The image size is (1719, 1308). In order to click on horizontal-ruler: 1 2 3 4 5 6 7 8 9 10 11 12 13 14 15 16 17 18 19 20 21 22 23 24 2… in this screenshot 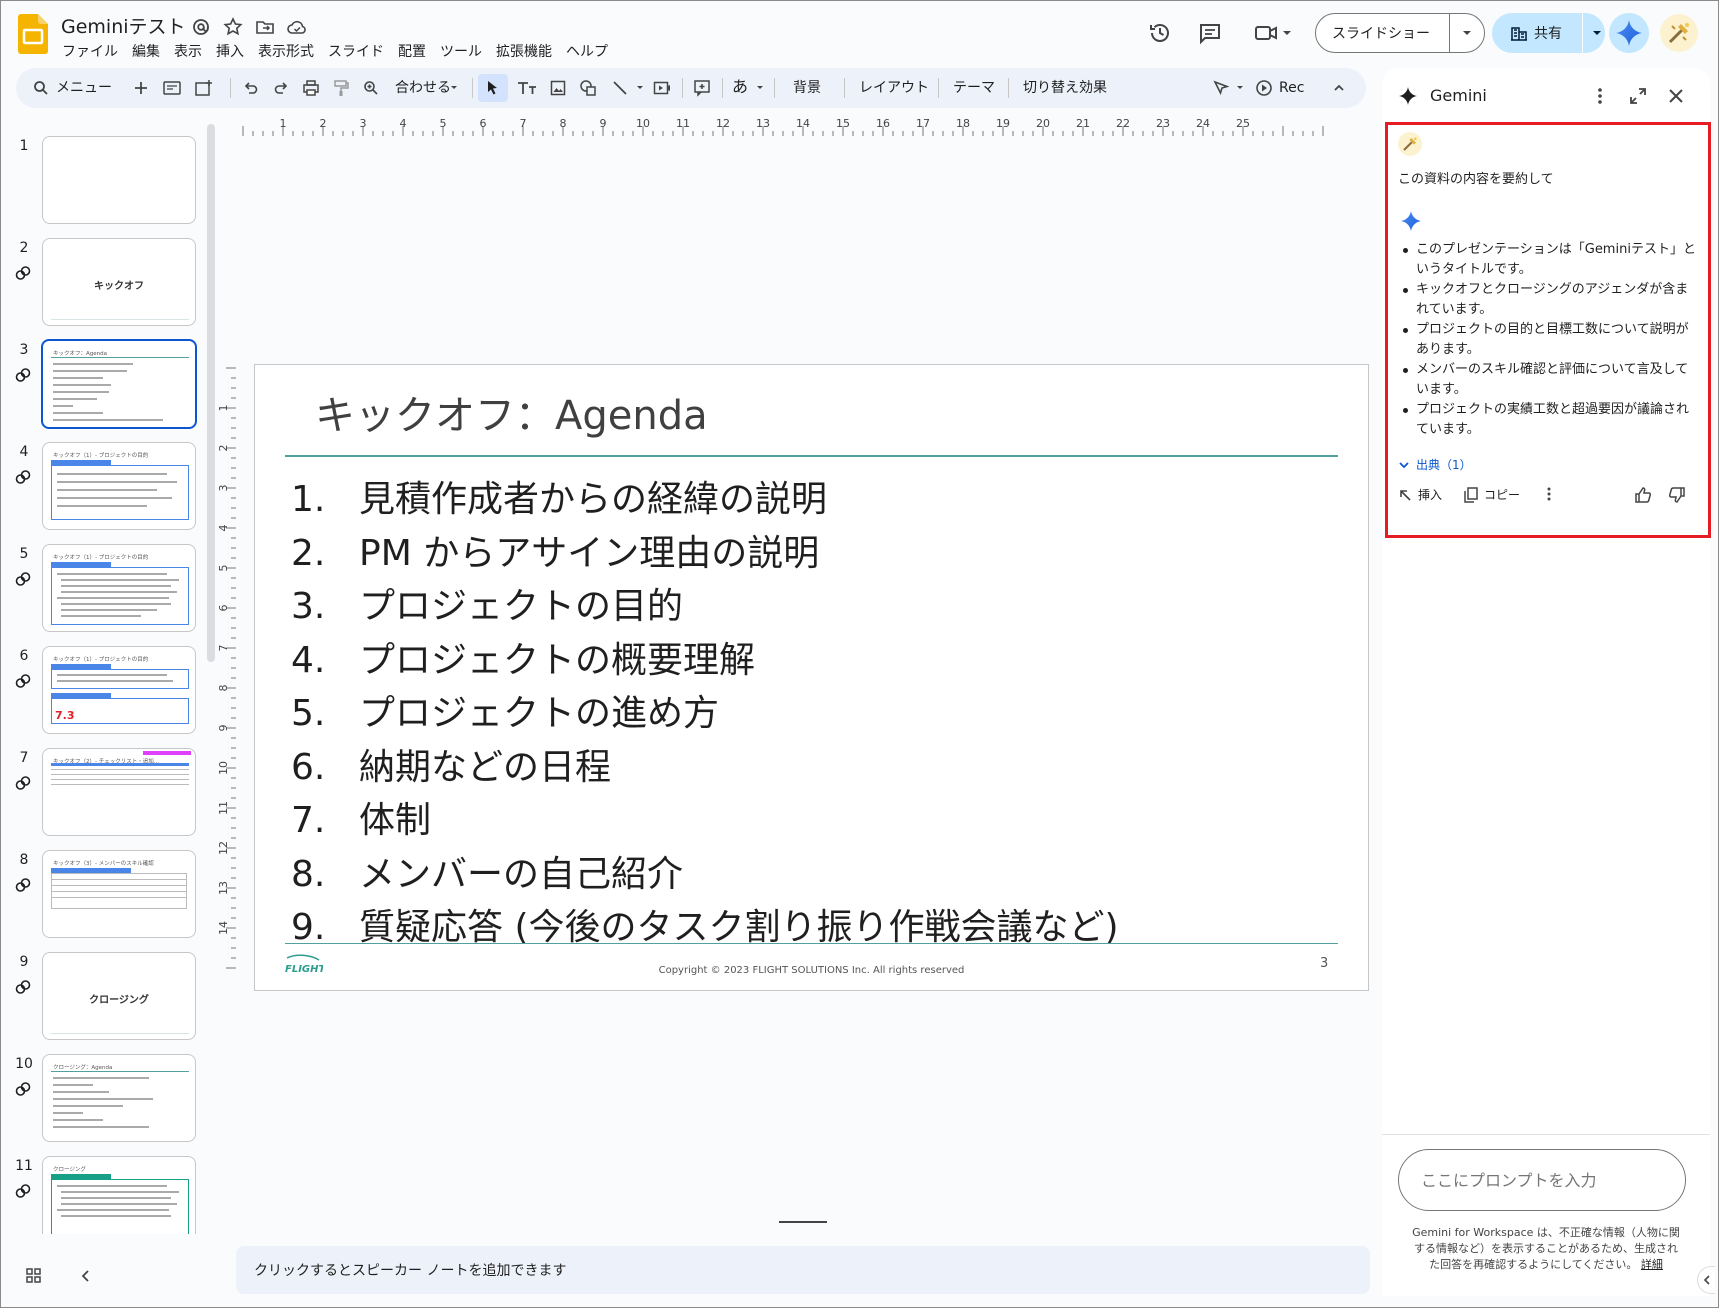, I will do `click(800, 127)`.